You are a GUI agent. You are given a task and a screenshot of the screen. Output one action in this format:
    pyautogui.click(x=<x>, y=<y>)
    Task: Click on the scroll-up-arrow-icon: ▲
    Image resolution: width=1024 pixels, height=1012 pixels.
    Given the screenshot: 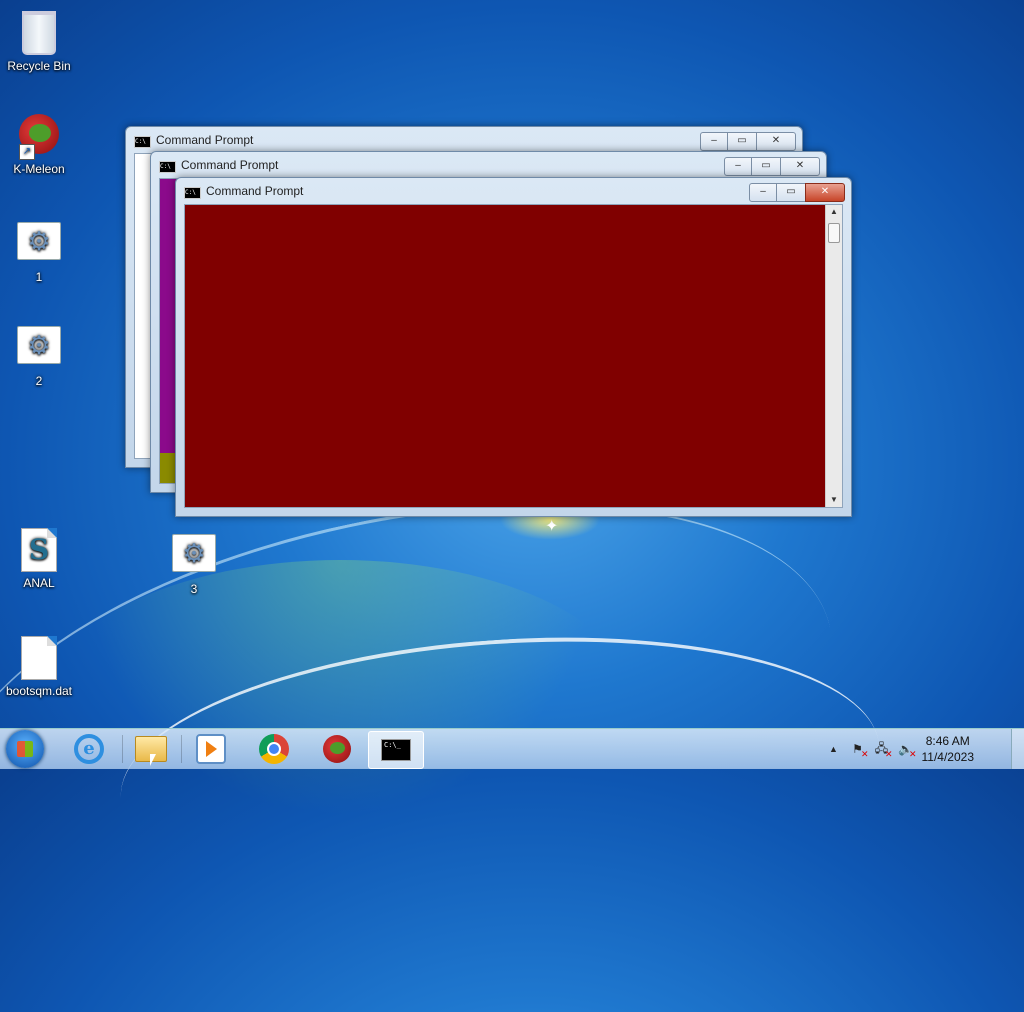 What is the action you would take?
    pyautogui.click(x=834, y=212)
    